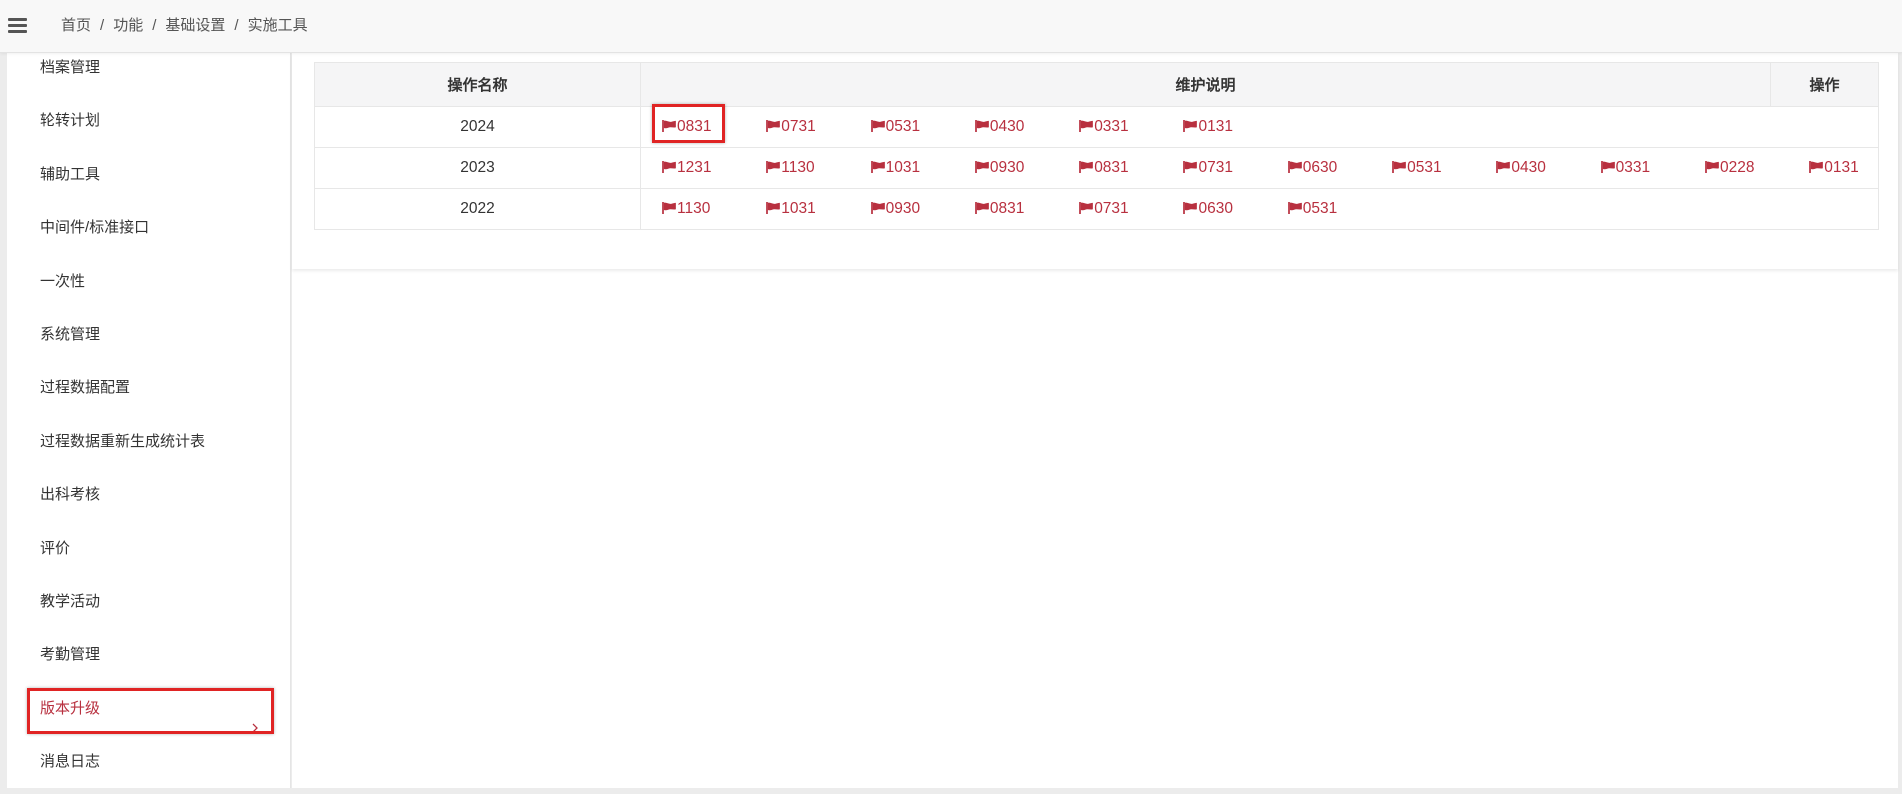 Image resolution: width=1902 pixels, height=794 pixels. Describe the element at coordinates (70, 655) in the screenshot. I see `sidebar-item-label: 考勤管理` at that location.